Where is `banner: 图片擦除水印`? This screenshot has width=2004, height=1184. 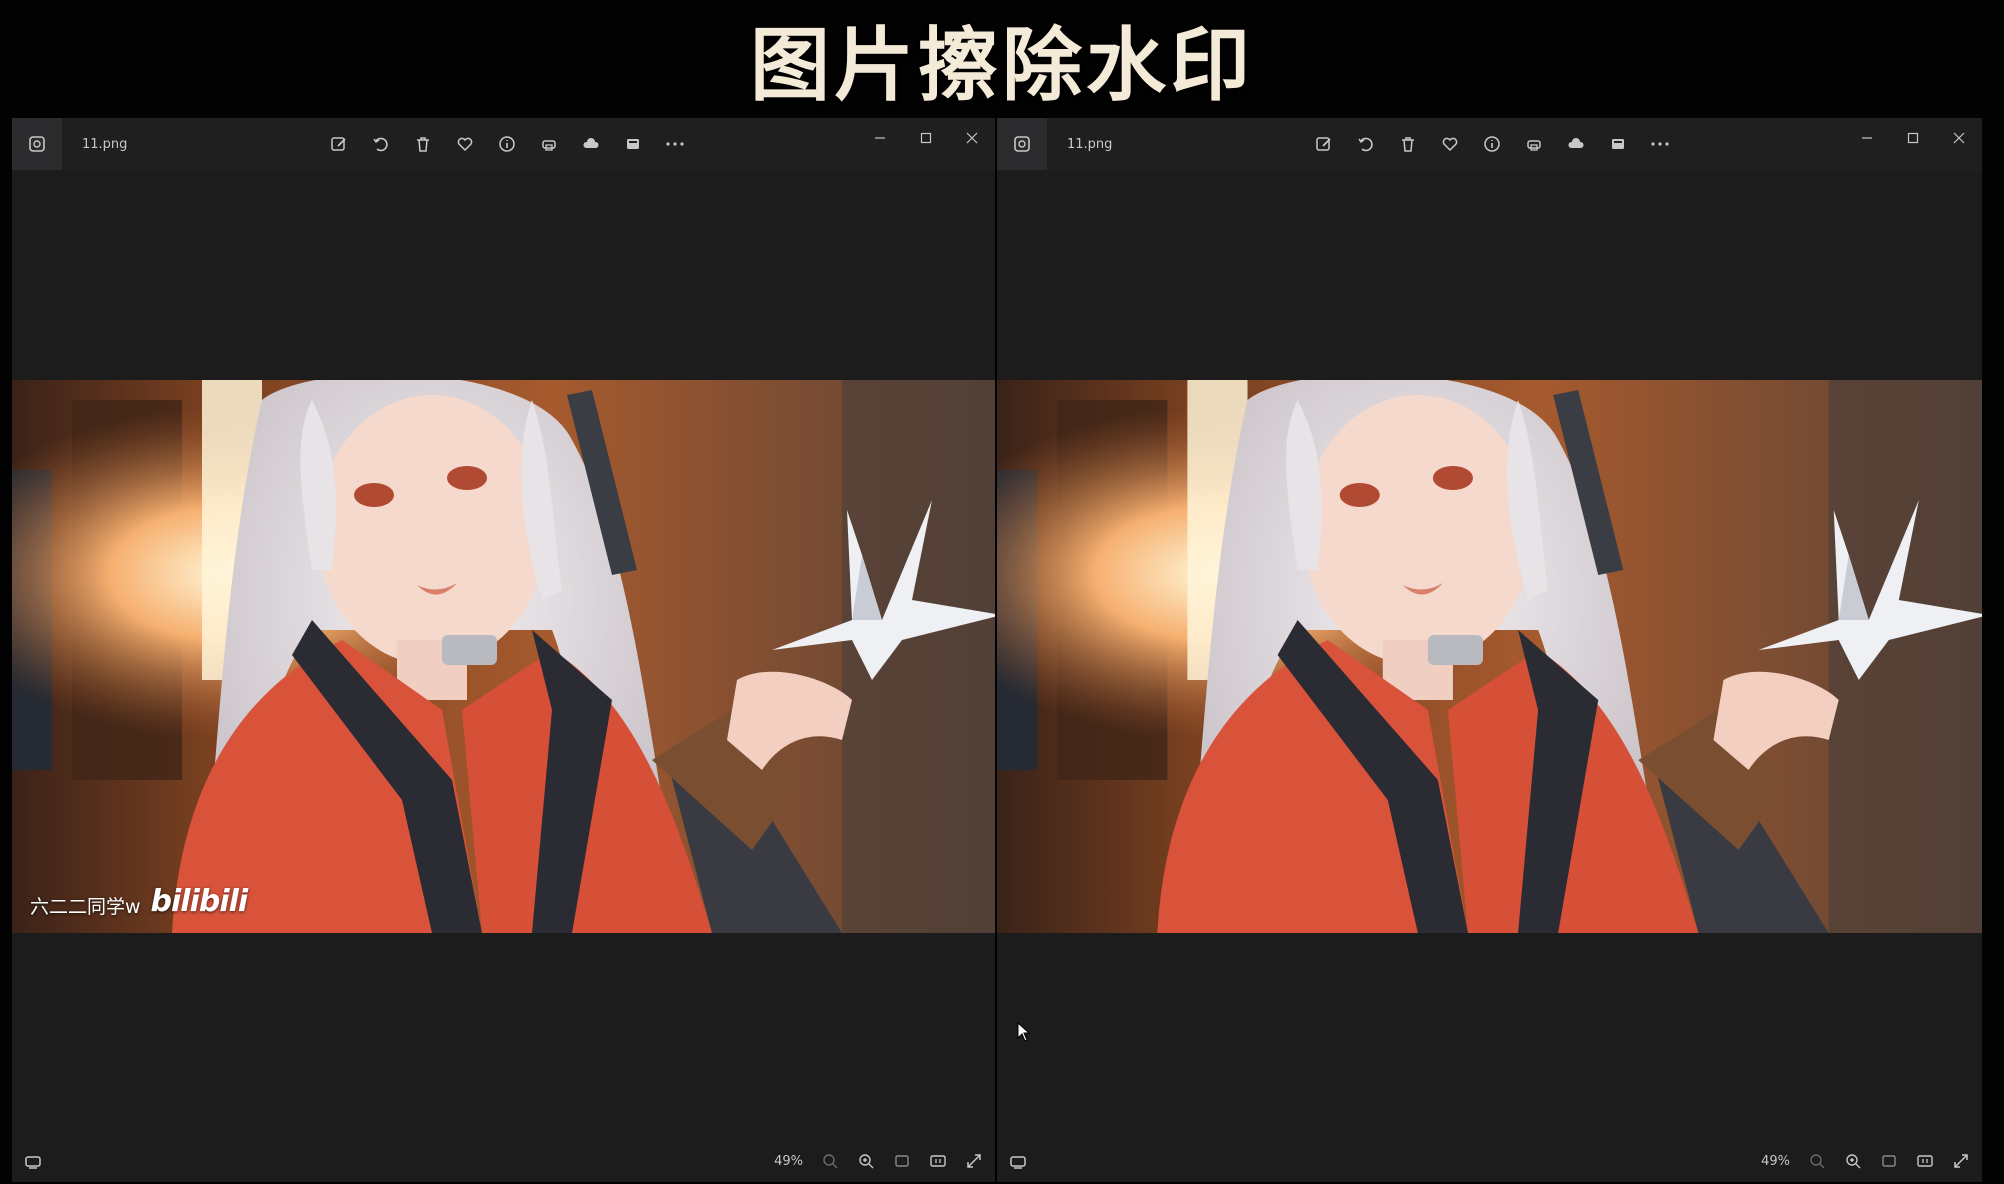
banner: 图片擦除水印 is located at coordinates (1002, 59).